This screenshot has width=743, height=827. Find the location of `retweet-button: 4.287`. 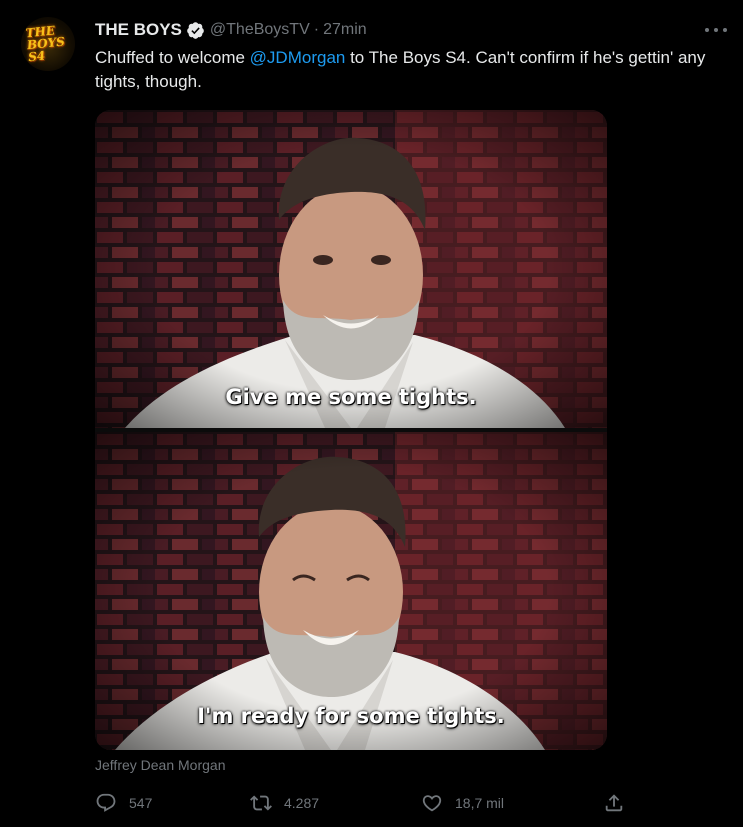

retweet-button: 4.287 is located at coordinates (284, 803).